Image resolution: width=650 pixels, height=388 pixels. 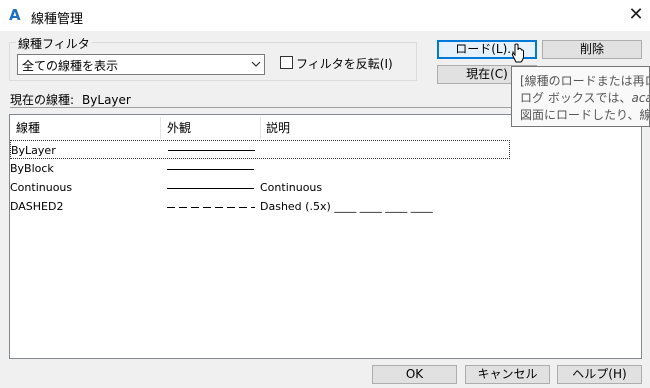 I want to click on tooltip-line-2: ログ ボックスでは、acad.lin, so click(x=584, y=98).